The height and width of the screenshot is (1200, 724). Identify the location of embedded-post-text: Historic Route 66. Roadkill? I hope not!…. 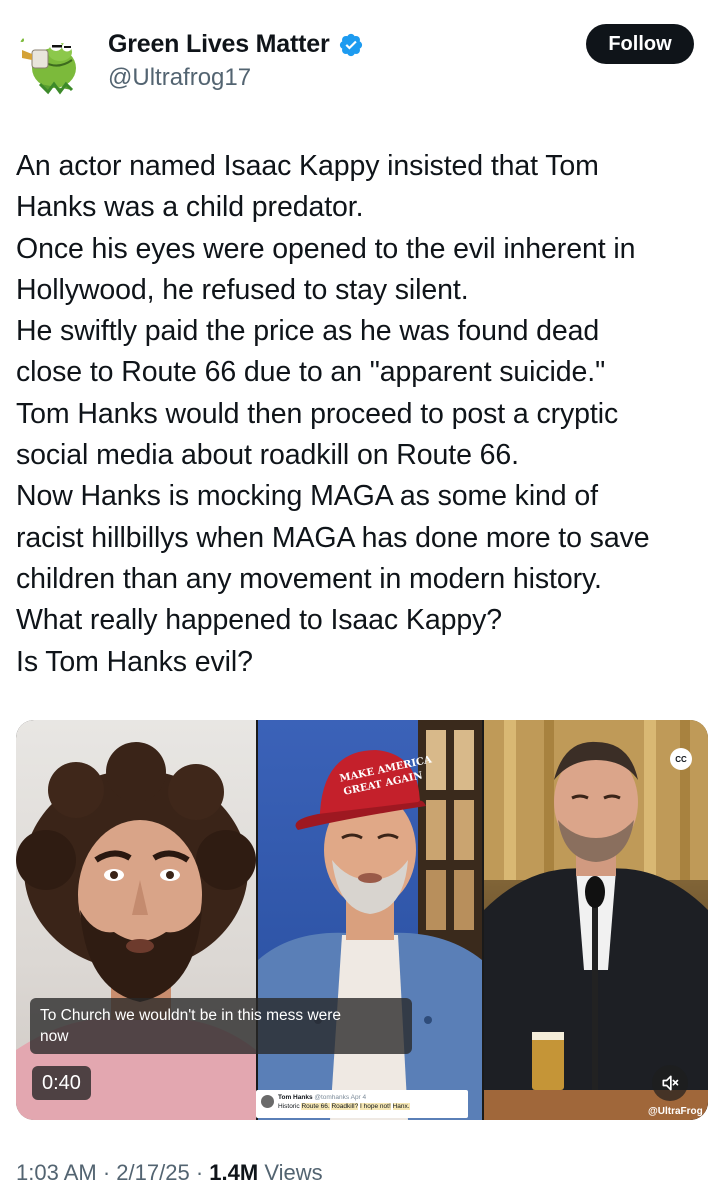
(371, 1106).